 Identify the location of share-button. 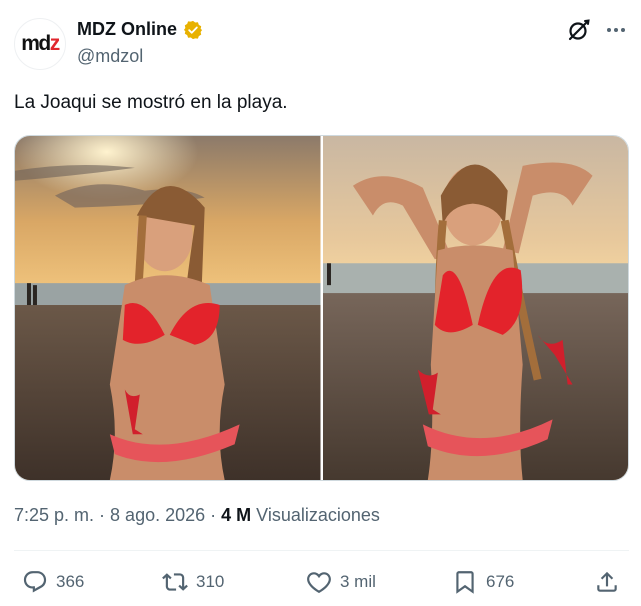
(607, 582).